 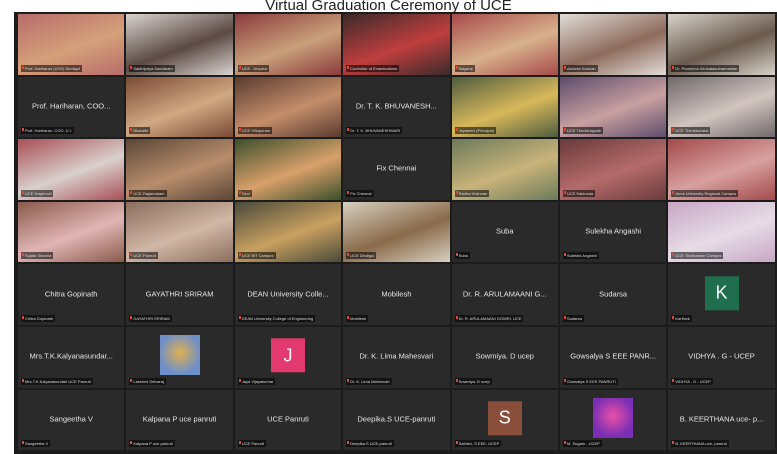 I want to click on participant-tile: Fix Chennai Fix Chennai, so click(x=396, y=169).